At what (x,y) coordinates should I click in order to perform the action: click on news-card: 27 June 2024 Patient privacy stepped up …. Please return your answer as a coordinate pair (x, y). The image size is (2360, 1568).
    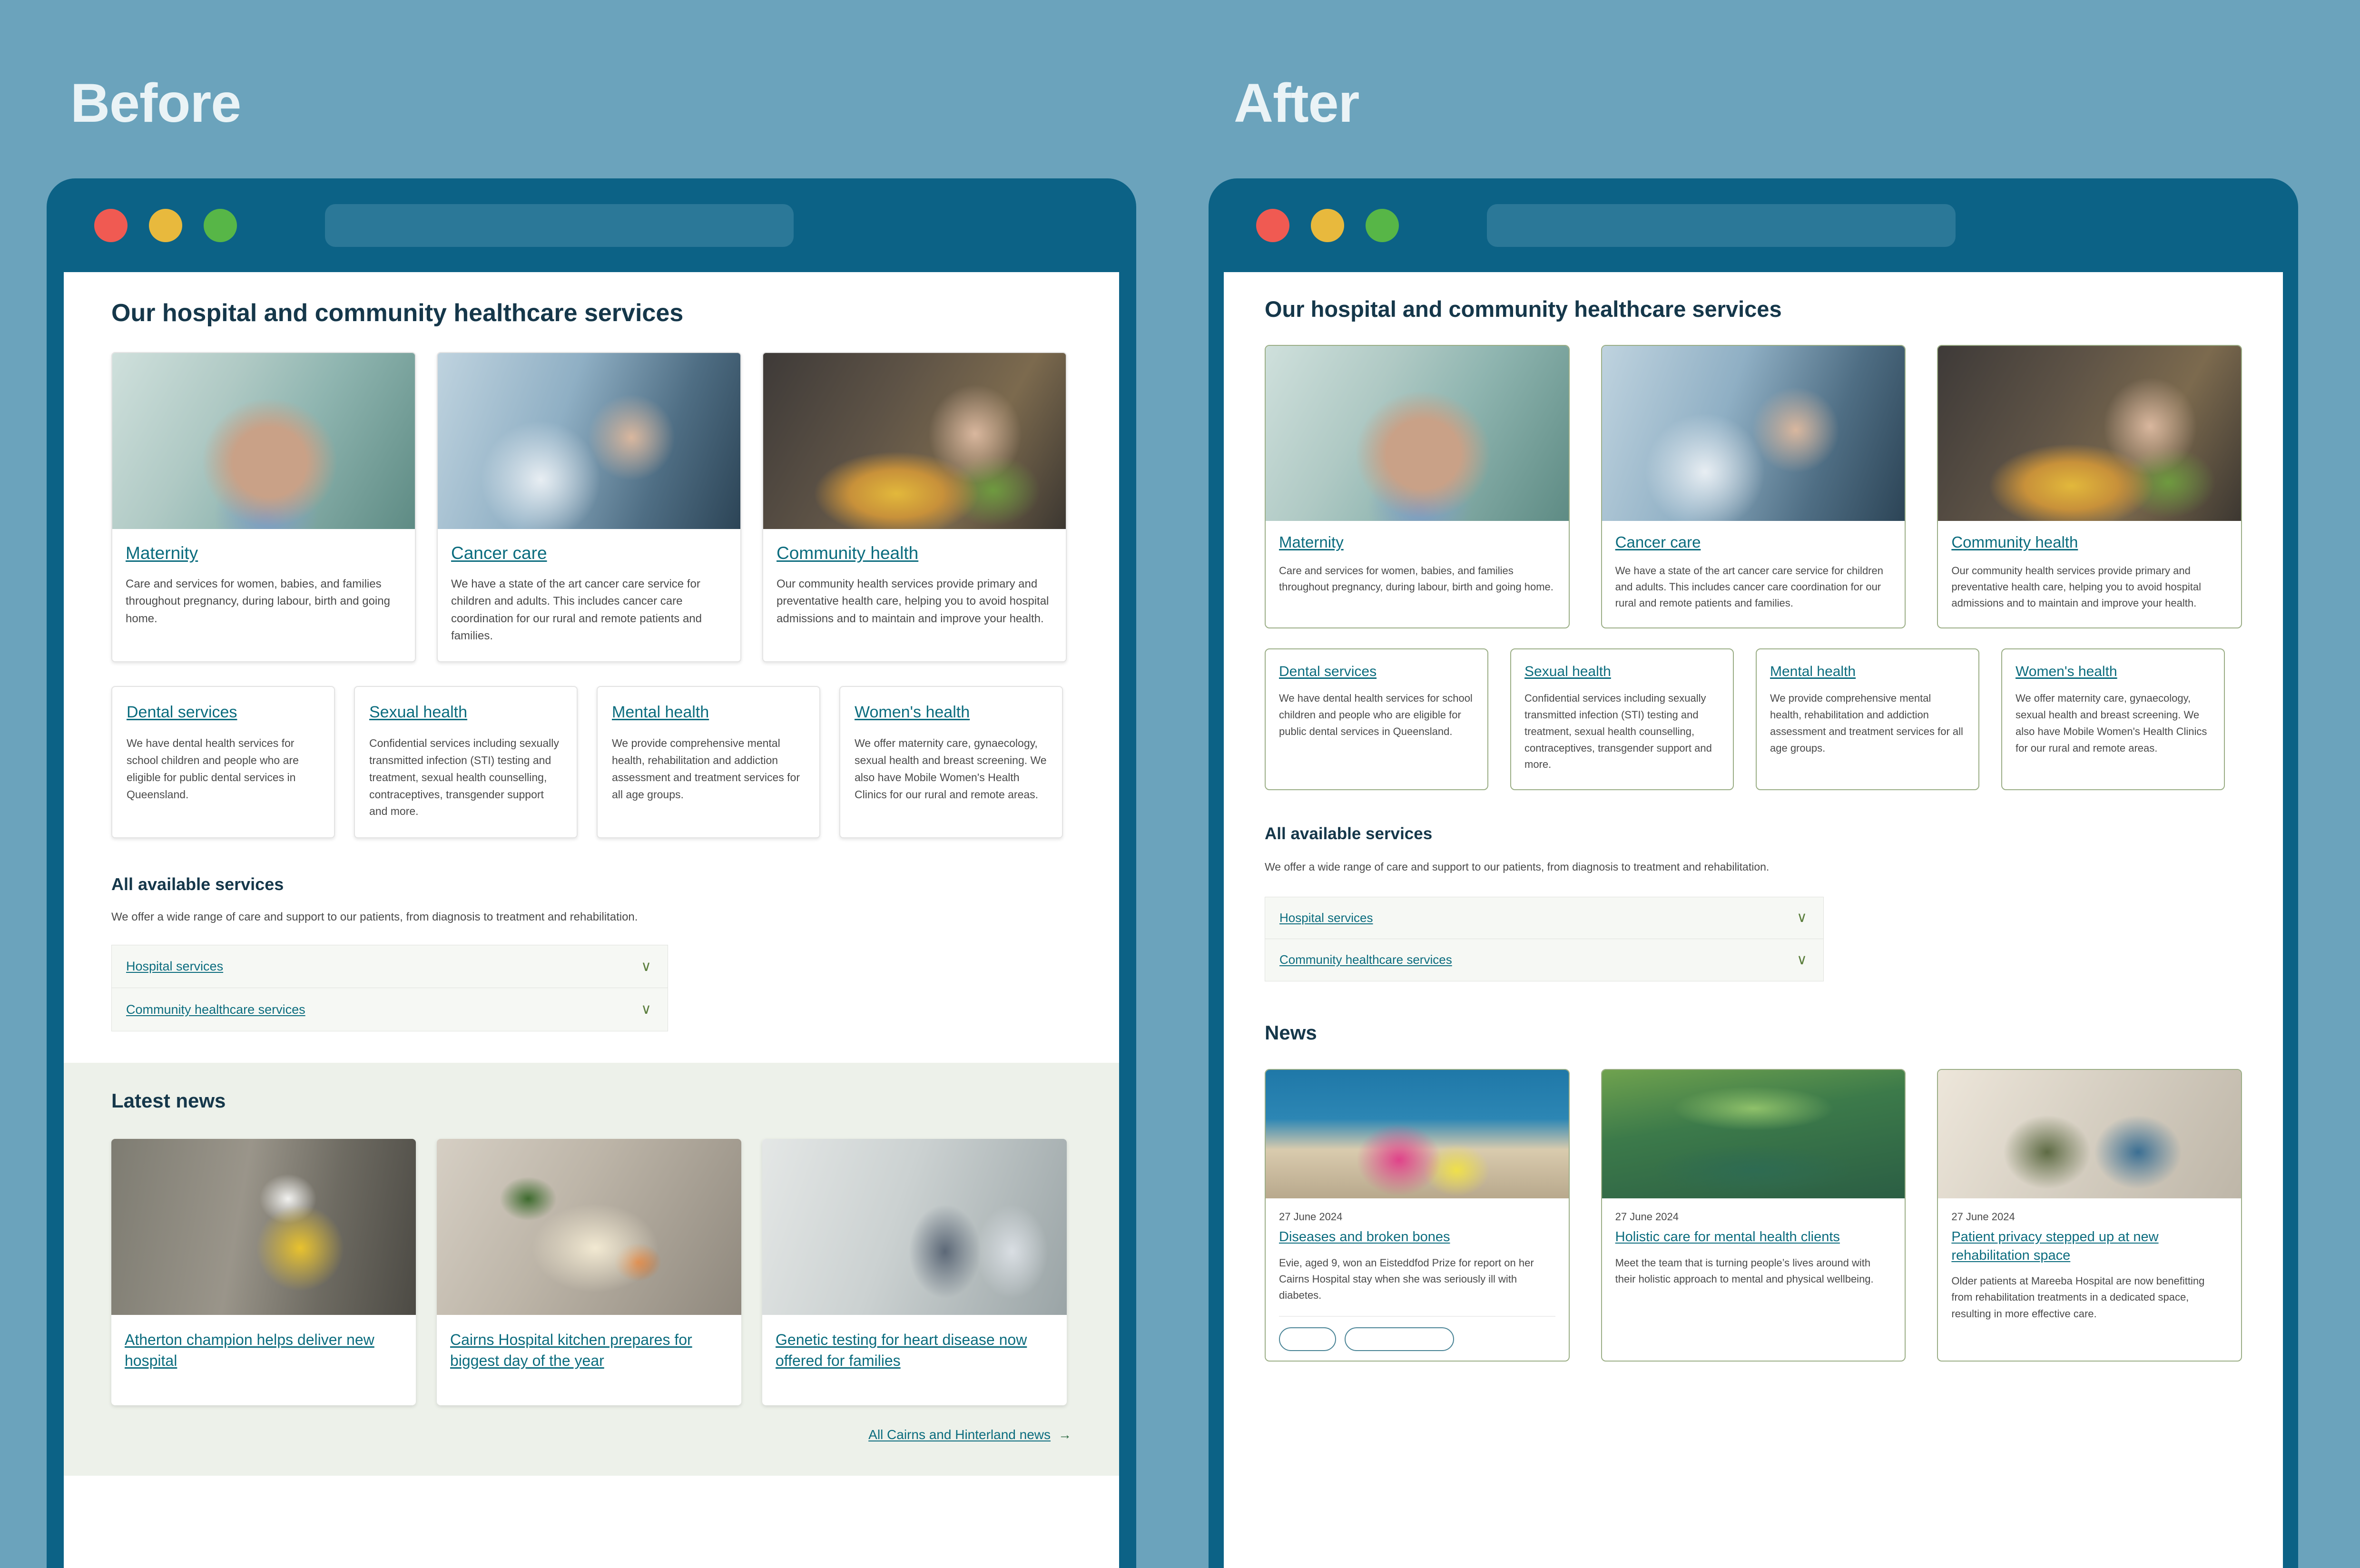
    Looking at the image, I should click on (2090, 1215).